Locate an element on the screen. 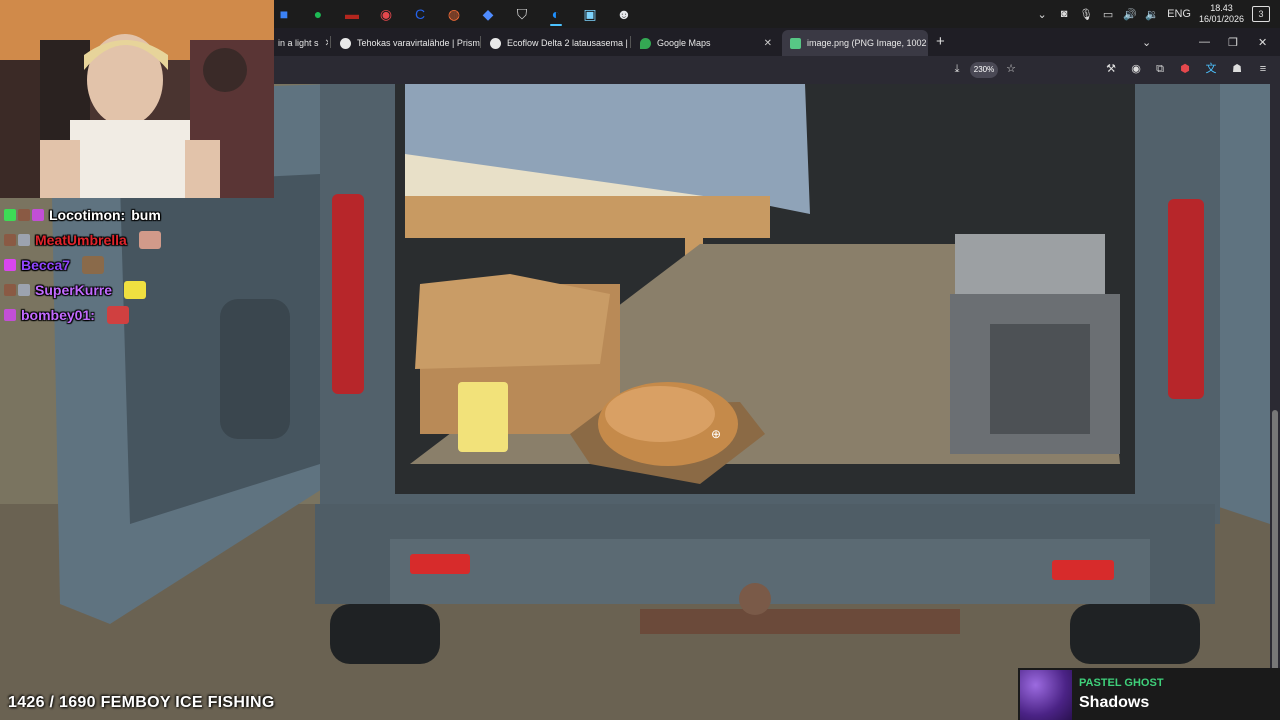  album-art is located at coordinates (1046, 695).